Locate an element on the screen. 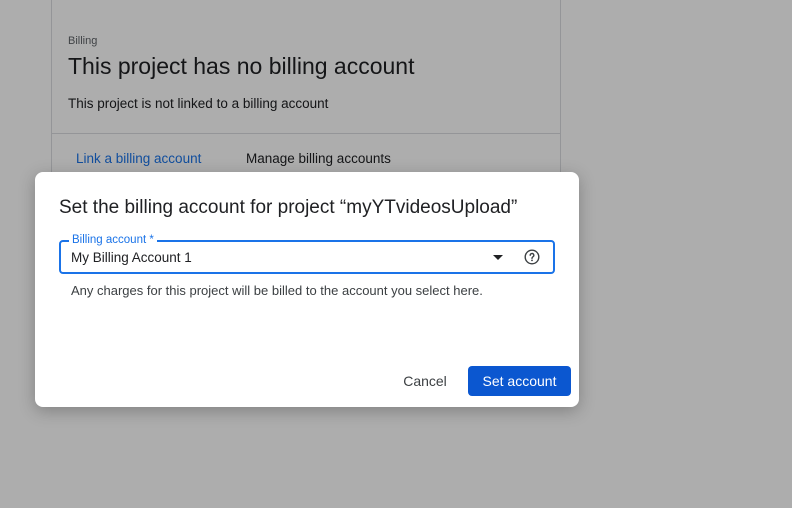 The image size is (792, 508). set-account-button: Set account is located at coordinates (519, 381).